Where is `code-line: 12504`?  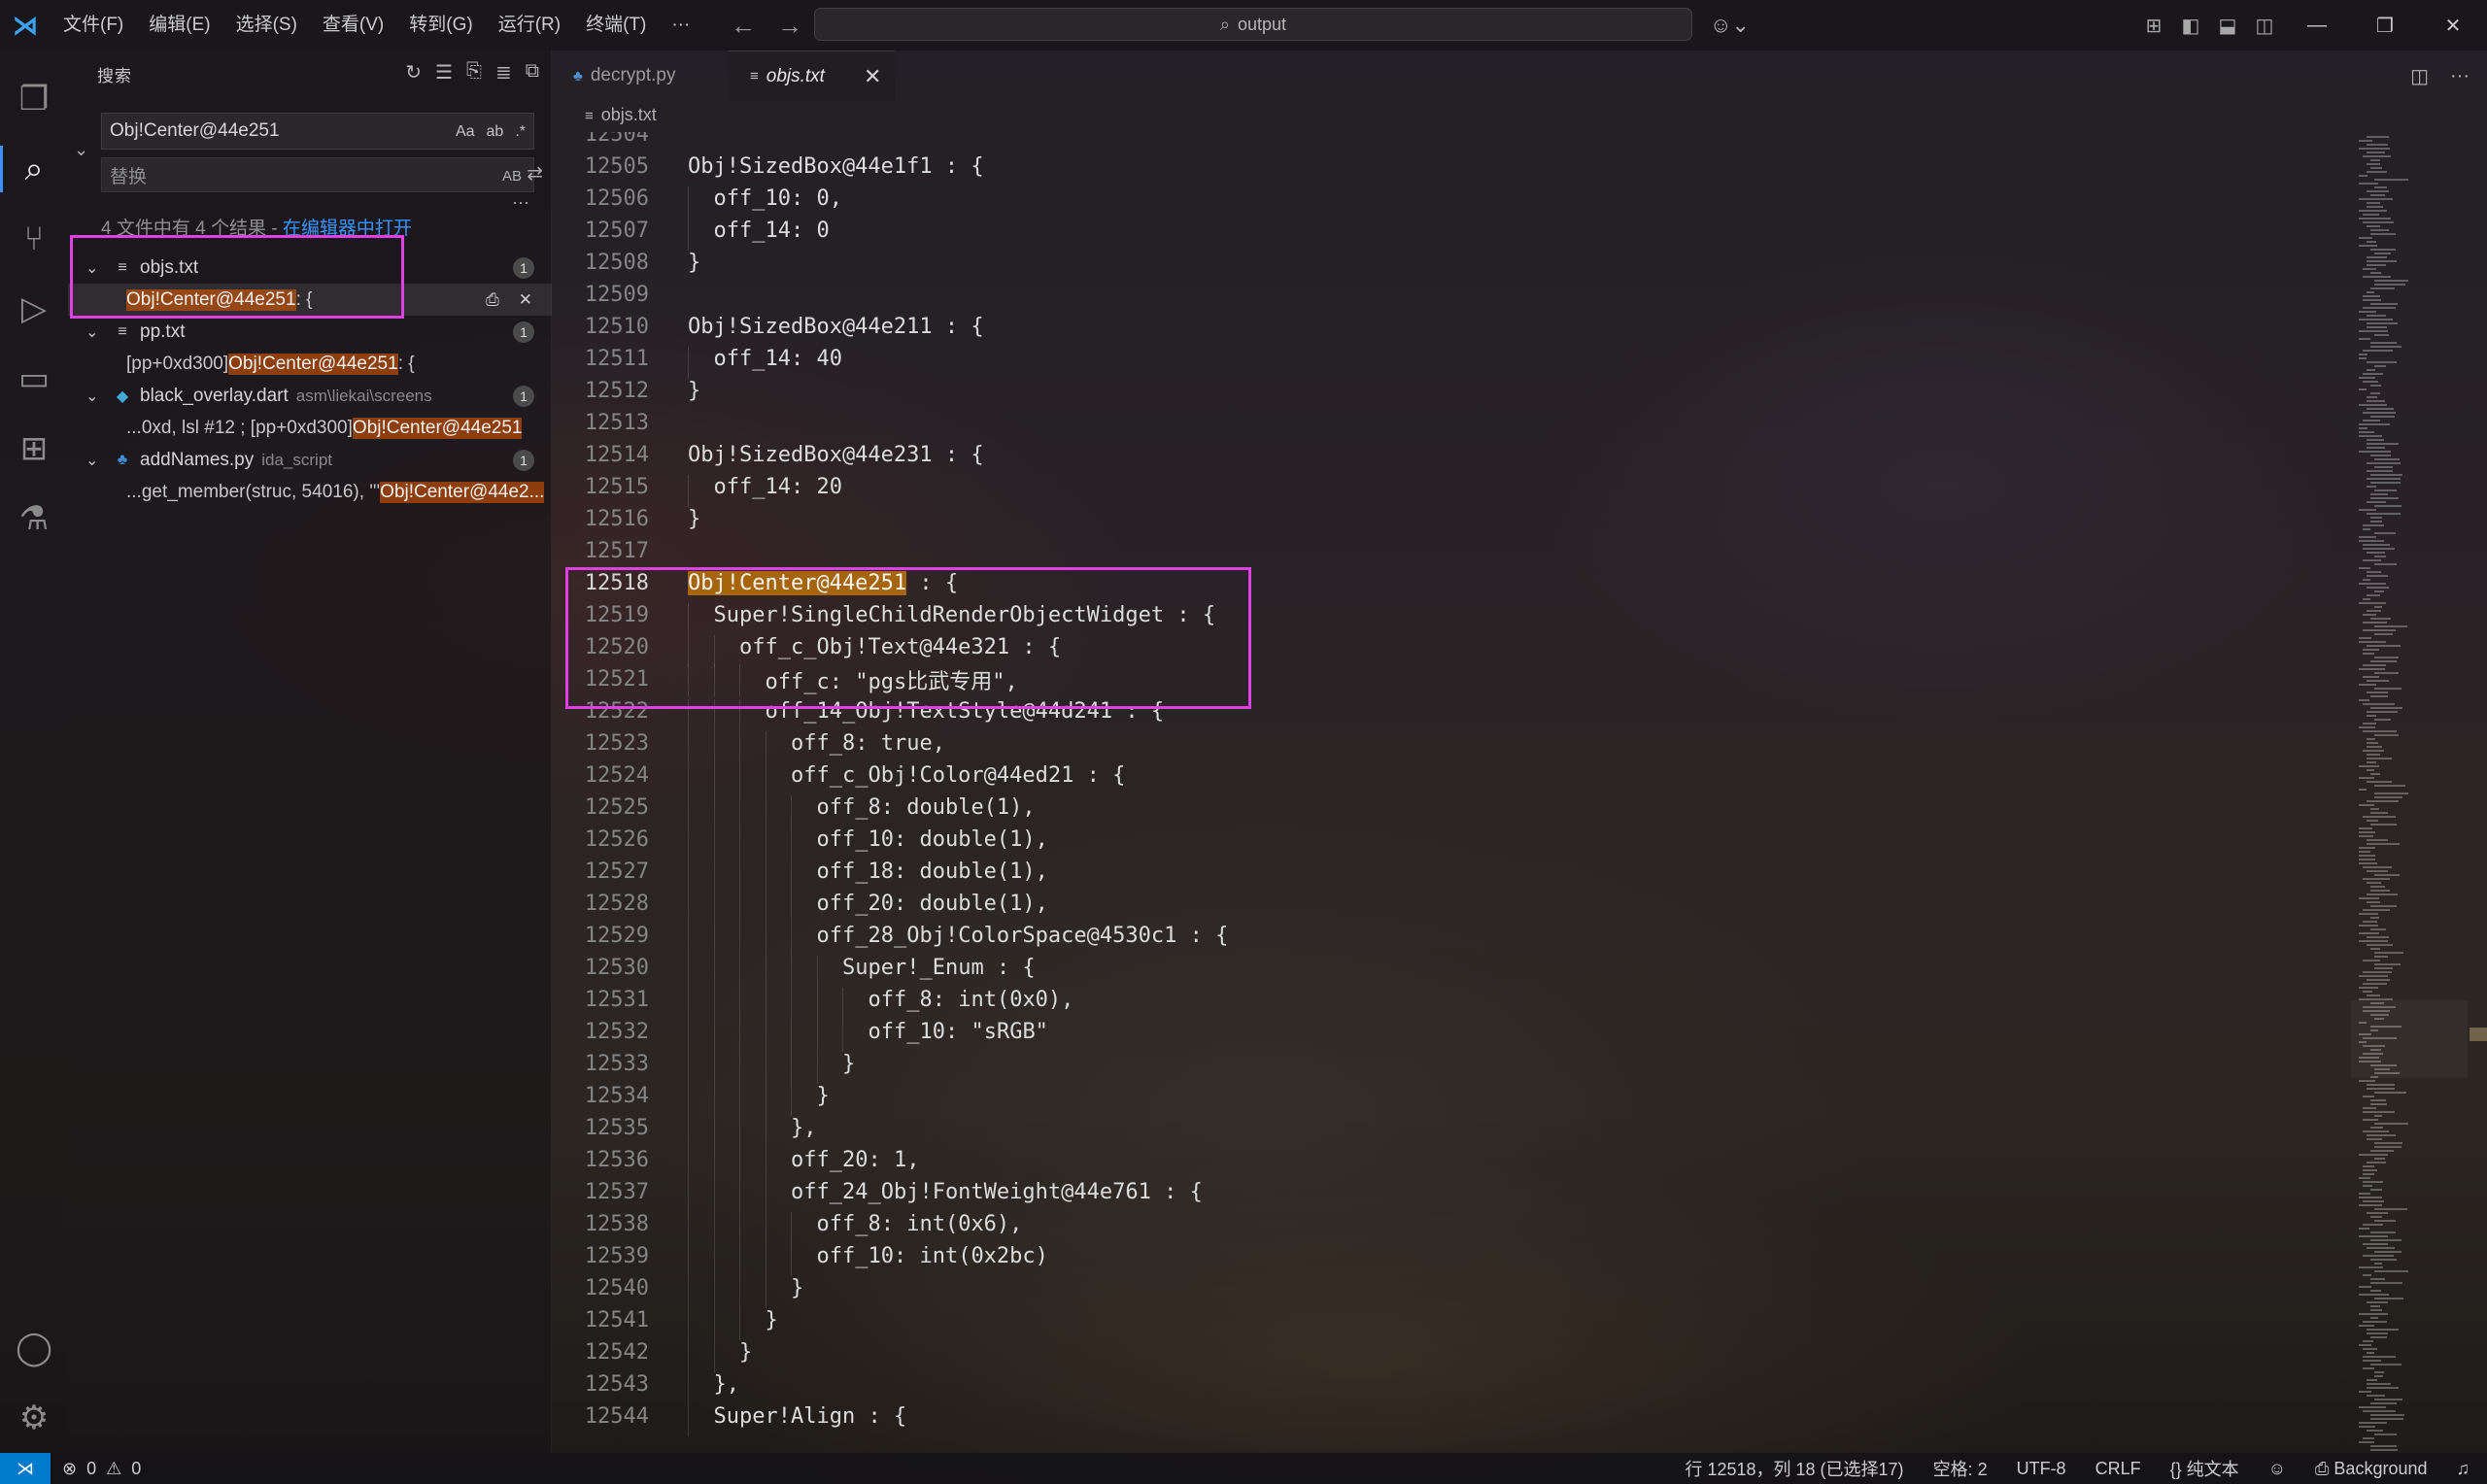
code-line: 12504 is located at coordinates (620, 141).